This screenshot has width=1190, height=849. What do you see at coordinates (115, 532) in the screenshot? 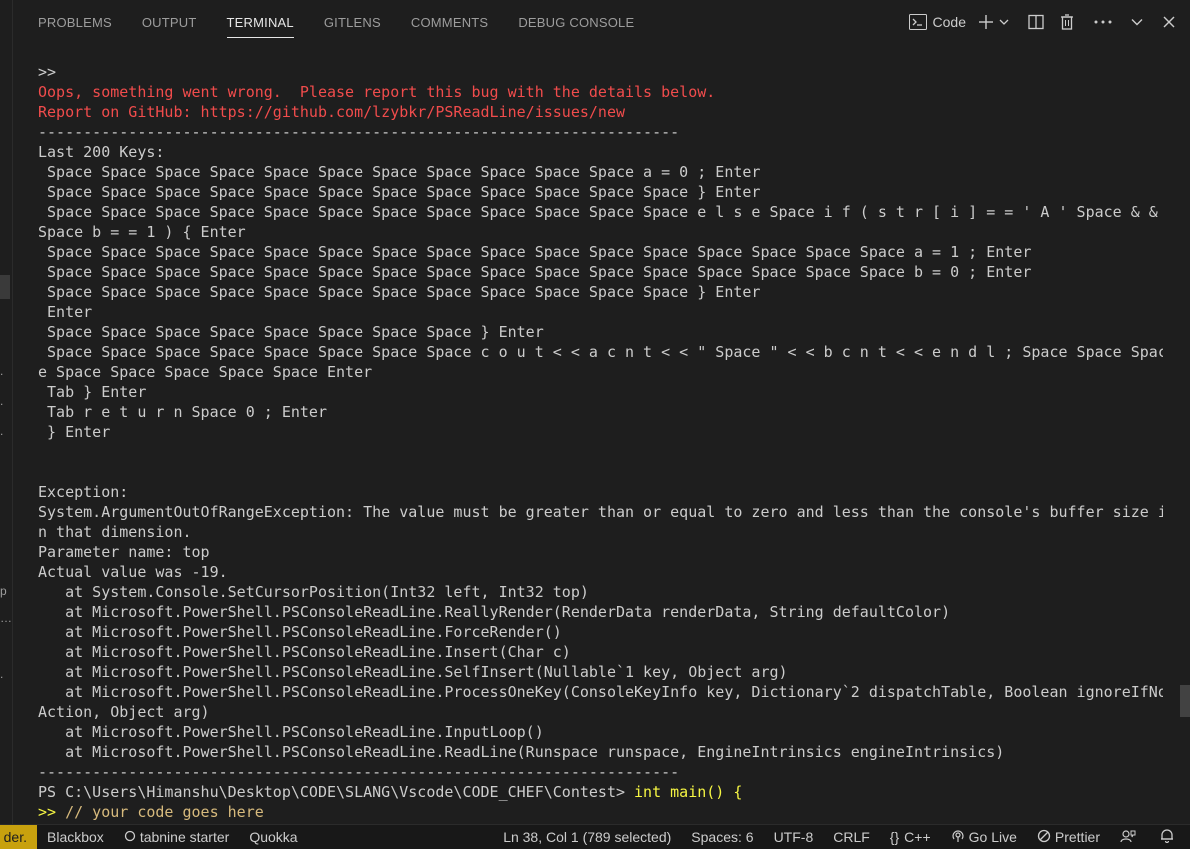
I see `terminal-line: n that dimension.` at bounding box center [115, 532].